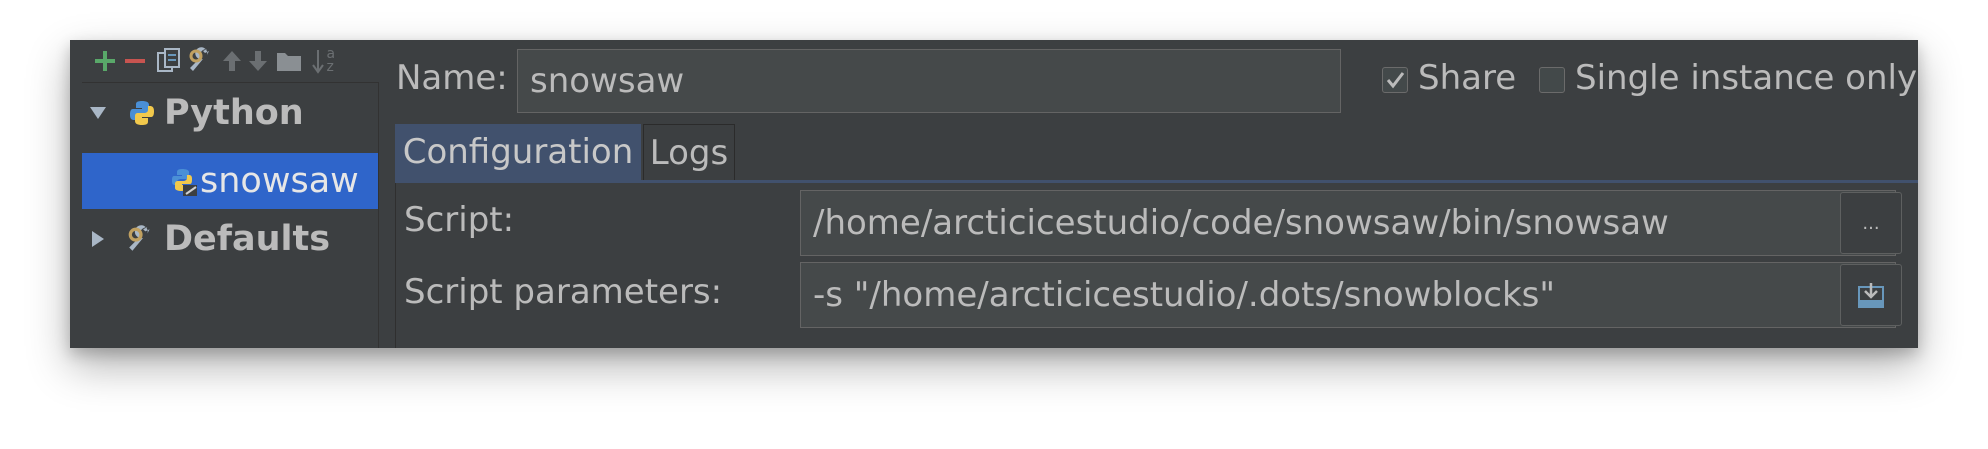  I want to click on python-script-icon, so click(184, 184).